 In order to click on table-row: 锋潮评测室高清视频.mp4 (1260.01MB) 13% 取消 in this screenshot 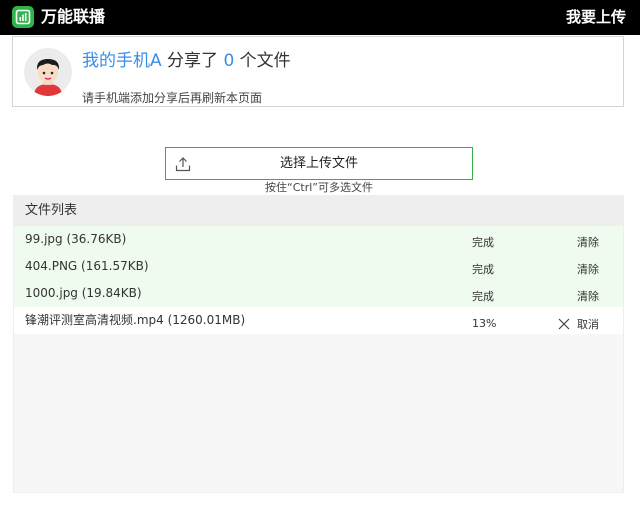, I will do `click(318, 320)`.